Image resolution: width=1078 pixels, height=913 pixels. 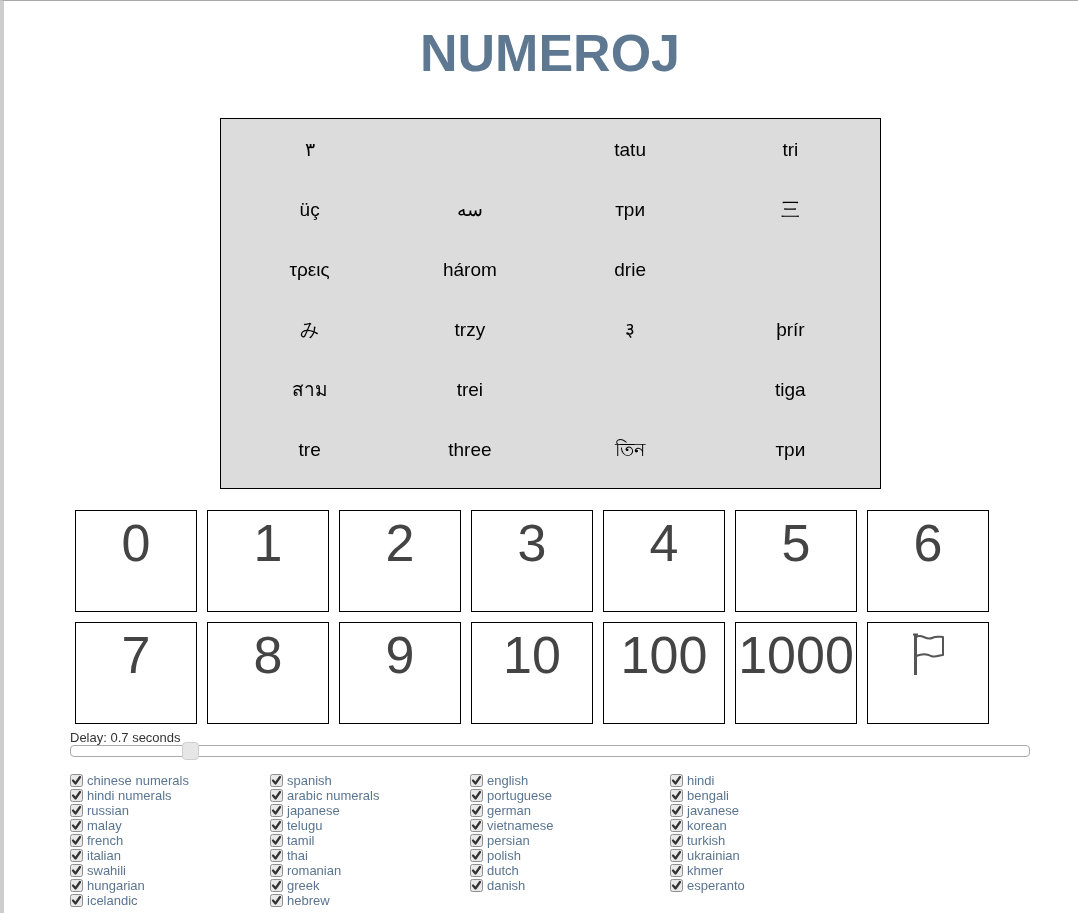 What do you see at coordinates (268, 673) in the screenshot?
I see `number-button: 8` at bounding box center [268, 673].